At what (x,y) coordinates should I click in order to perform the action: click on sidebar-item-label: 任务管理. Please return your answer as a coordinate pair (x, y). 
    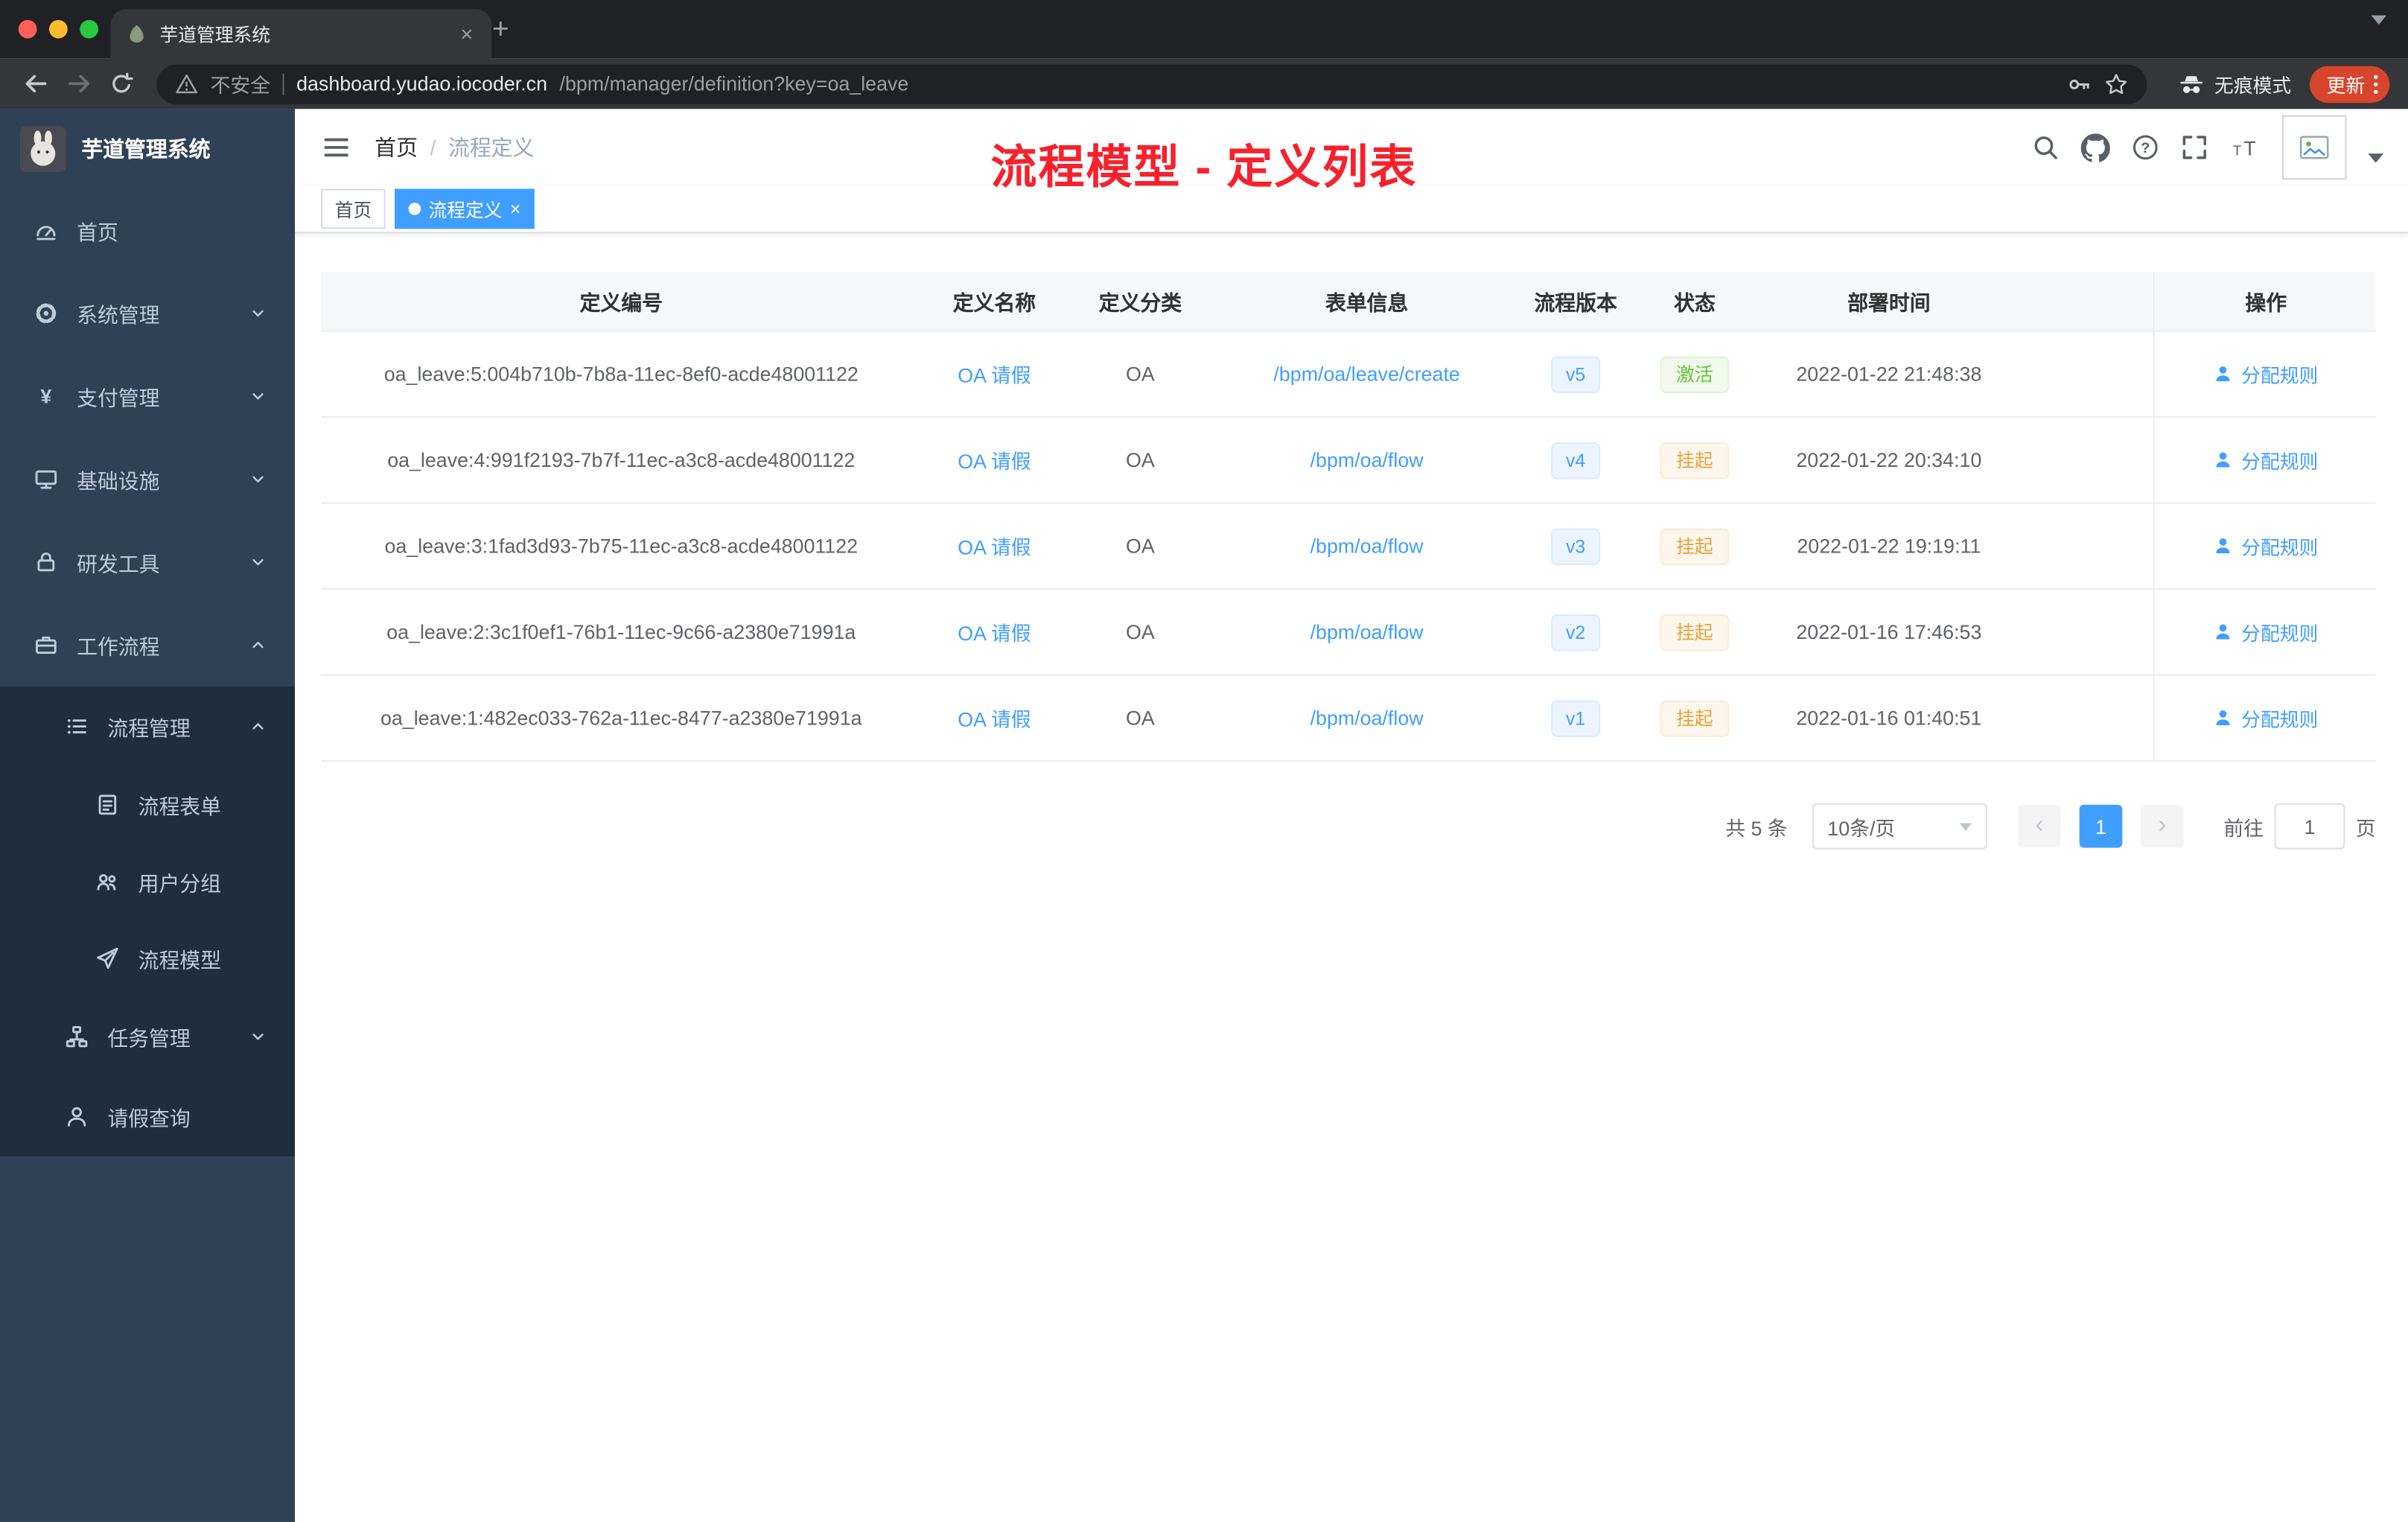
    Looking at the image, I should click on (149, 1039).